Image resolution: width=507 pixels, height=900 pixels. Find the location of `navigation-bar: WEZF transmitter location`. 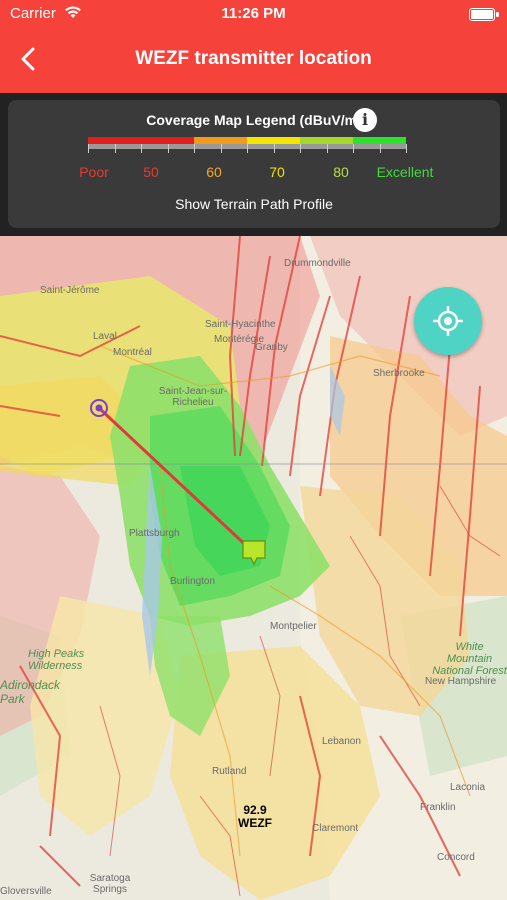

navigation-bar: WEZF transmitter location is located at coordinates (253, 60).